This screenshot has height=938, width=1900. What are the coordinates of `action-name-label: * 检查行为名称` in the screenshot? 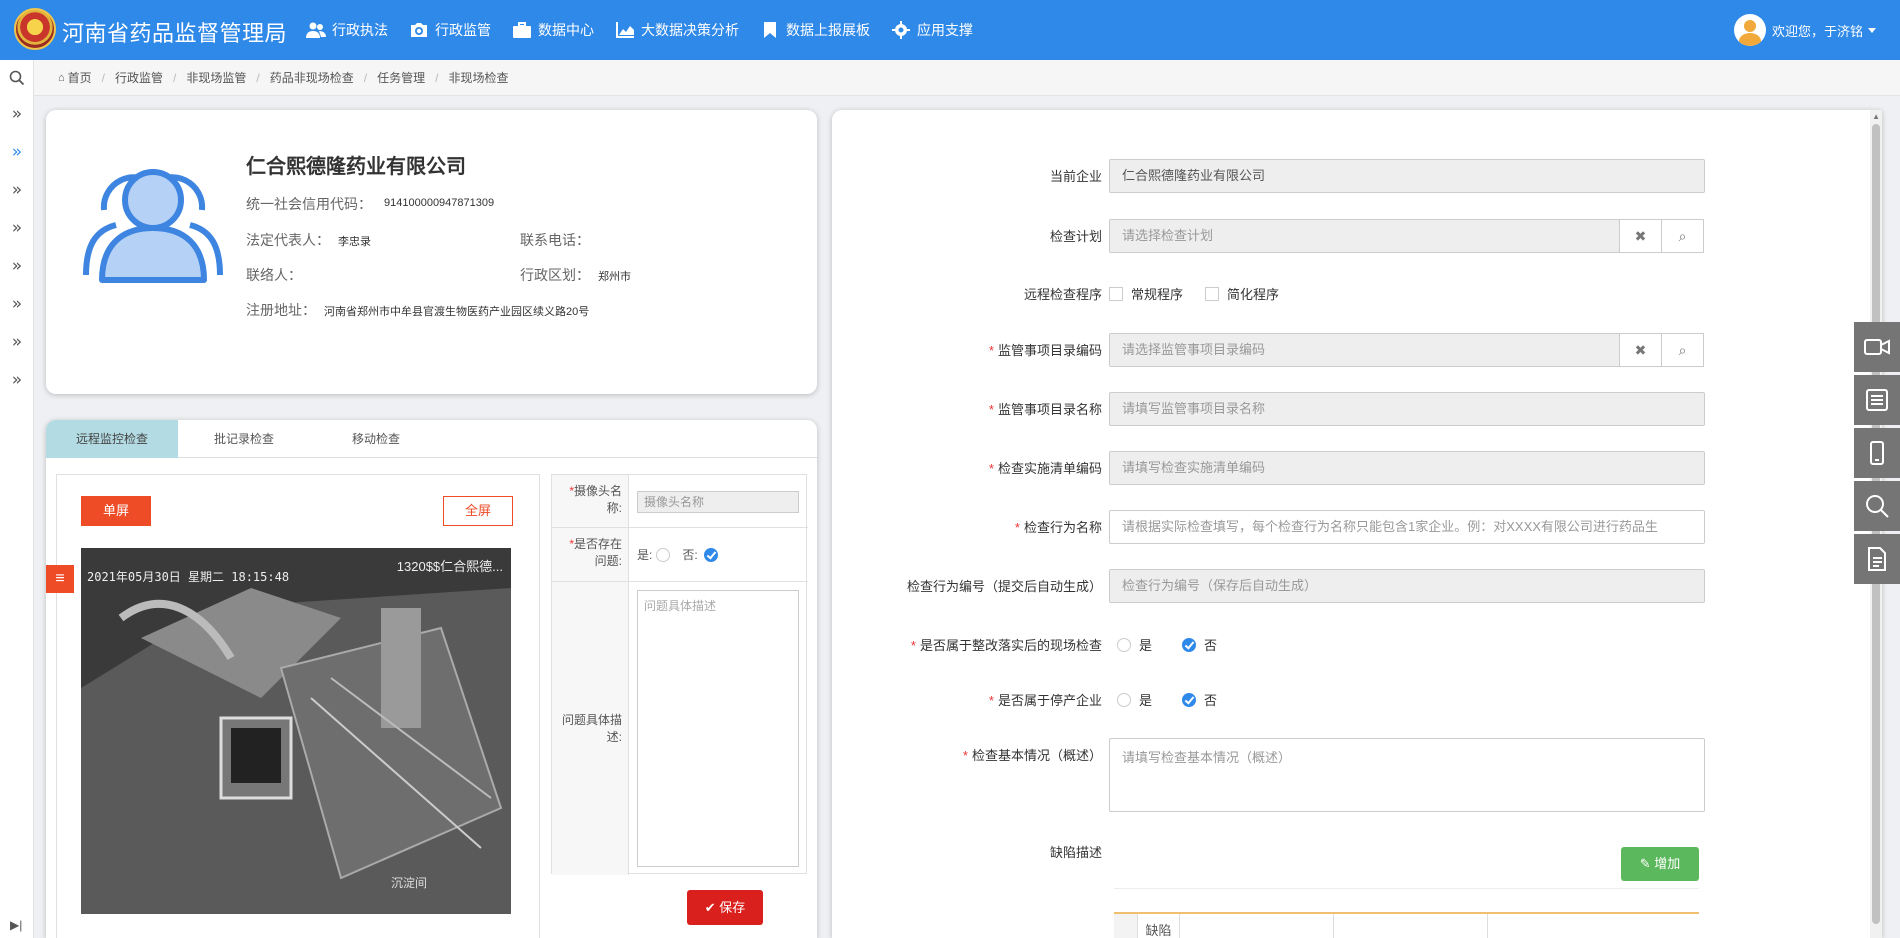 It's located at (1058, 527).